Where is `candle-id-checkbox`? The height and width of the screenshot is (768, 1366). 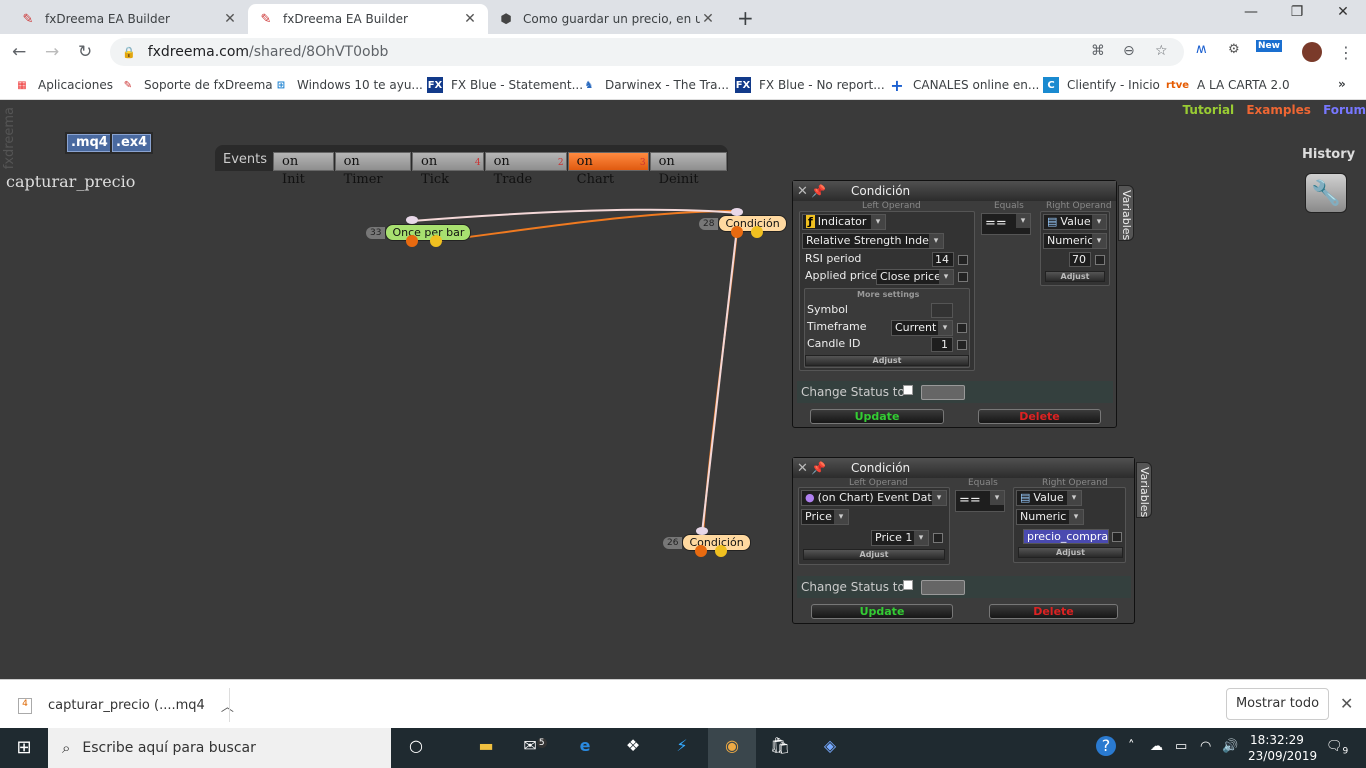
candle-id-checkbox is located at coordinates (962, 345).